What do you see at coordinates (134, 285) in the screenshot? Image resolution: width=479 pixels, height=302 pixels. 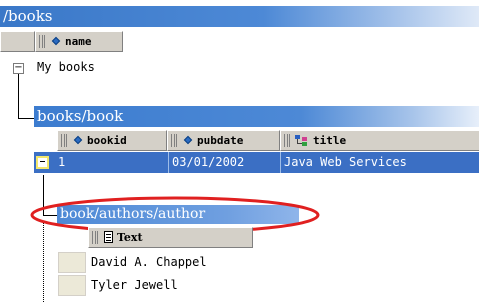 I see `author-cell: Tyler Jewell` at bounding box center [134, 285].